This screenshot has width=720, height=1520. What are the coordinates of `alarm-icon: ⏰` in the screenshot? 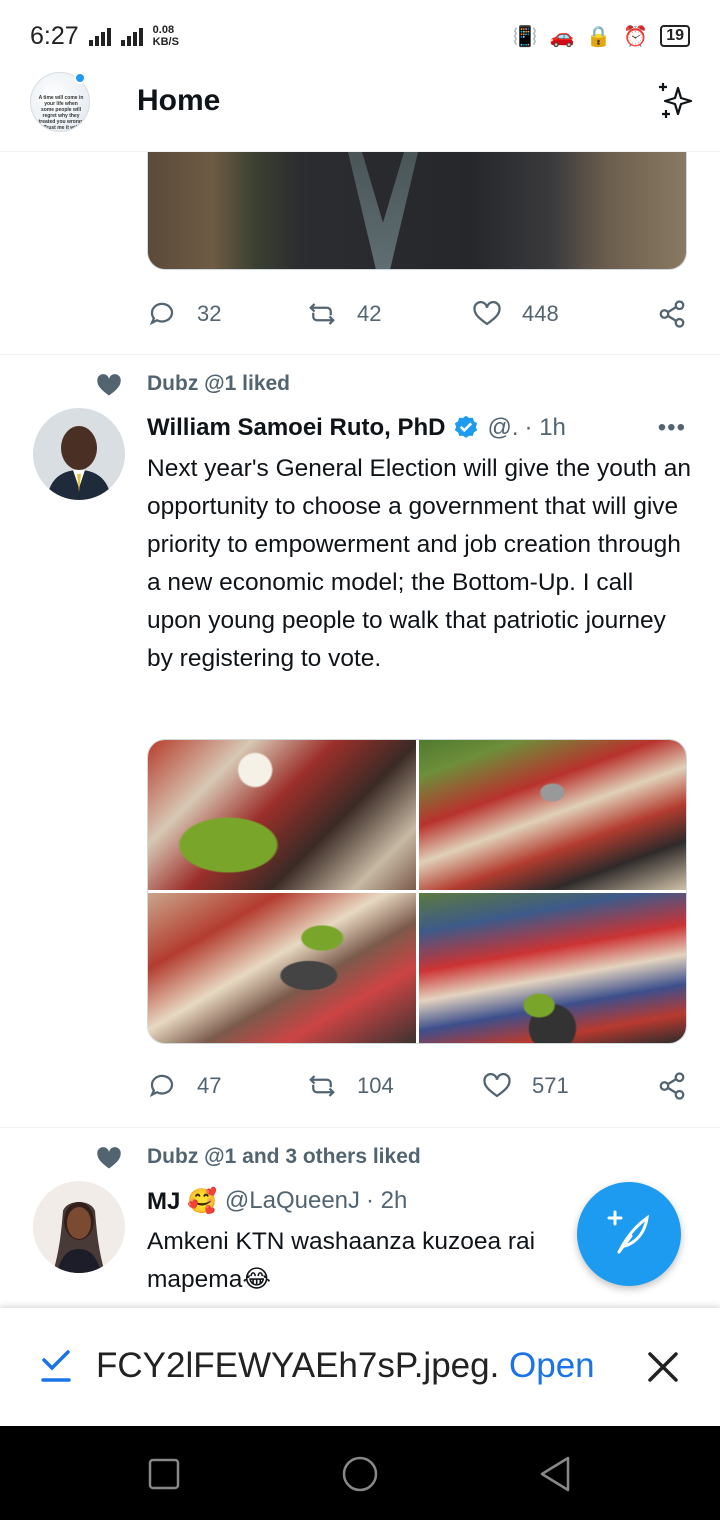 It's located at (636, 36).